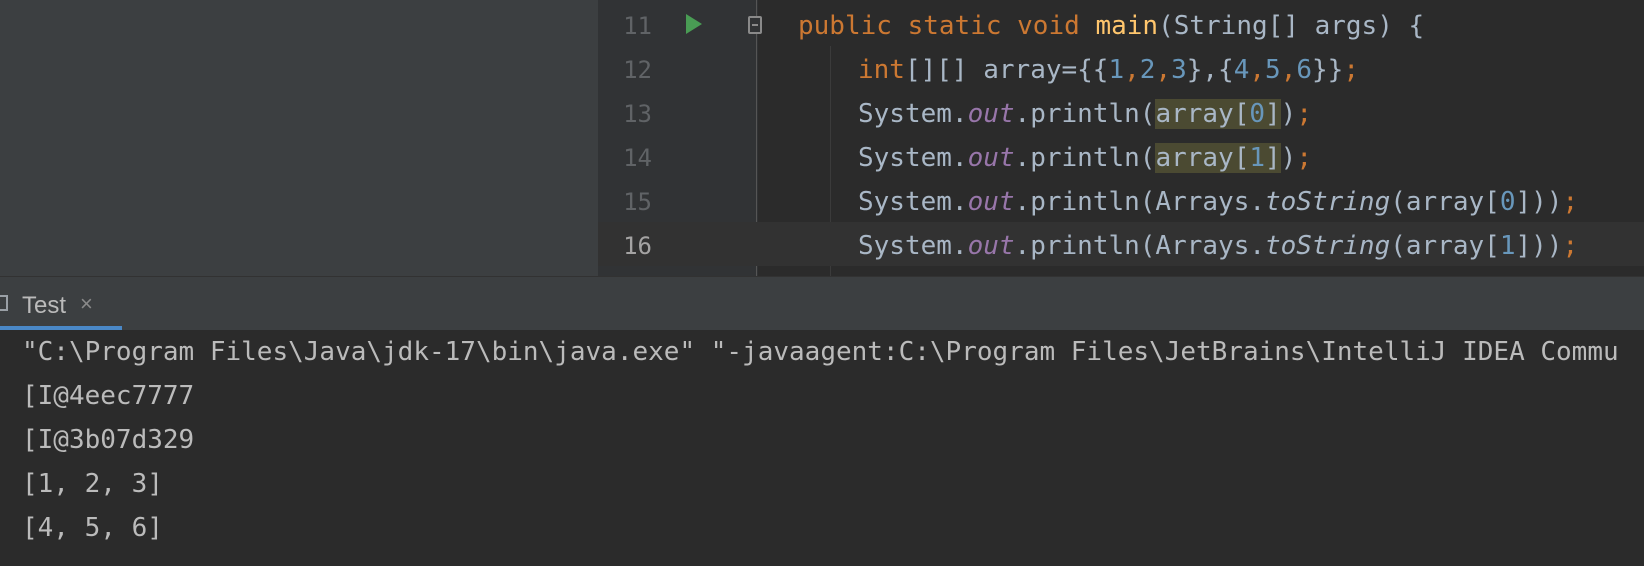  I want to click on code-text: public static void main(String[] args) {, so click(1111, 24).